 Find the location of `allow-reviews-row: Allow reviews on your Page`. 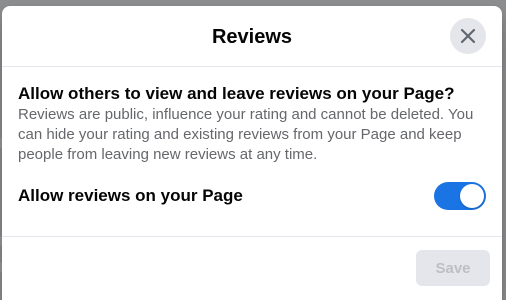

allow-reviews-row: Allow reviews on your Page is located at coordinates (252, 196).